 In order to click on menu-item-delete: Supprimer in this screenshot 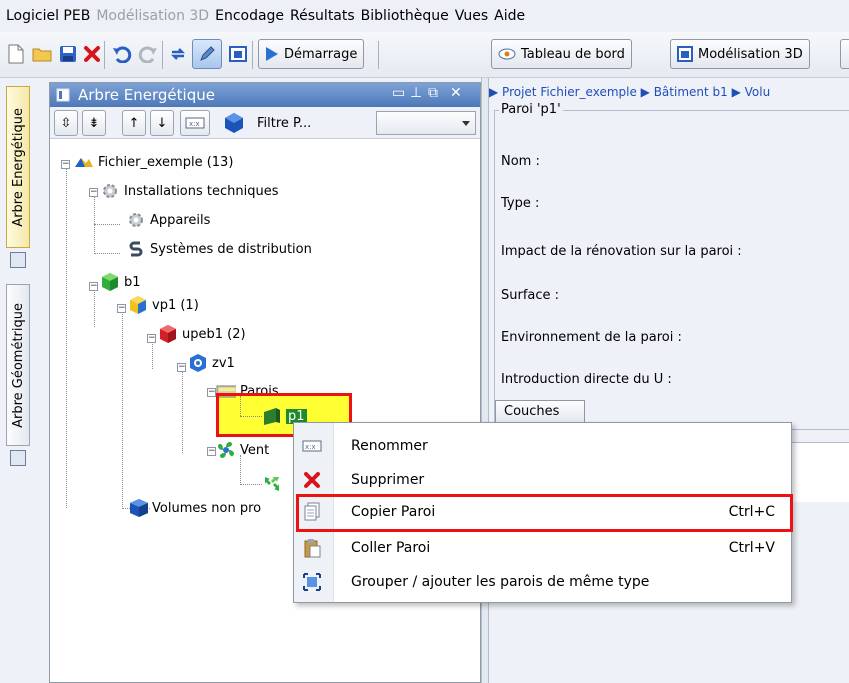, I will do `click(542, 479)`.